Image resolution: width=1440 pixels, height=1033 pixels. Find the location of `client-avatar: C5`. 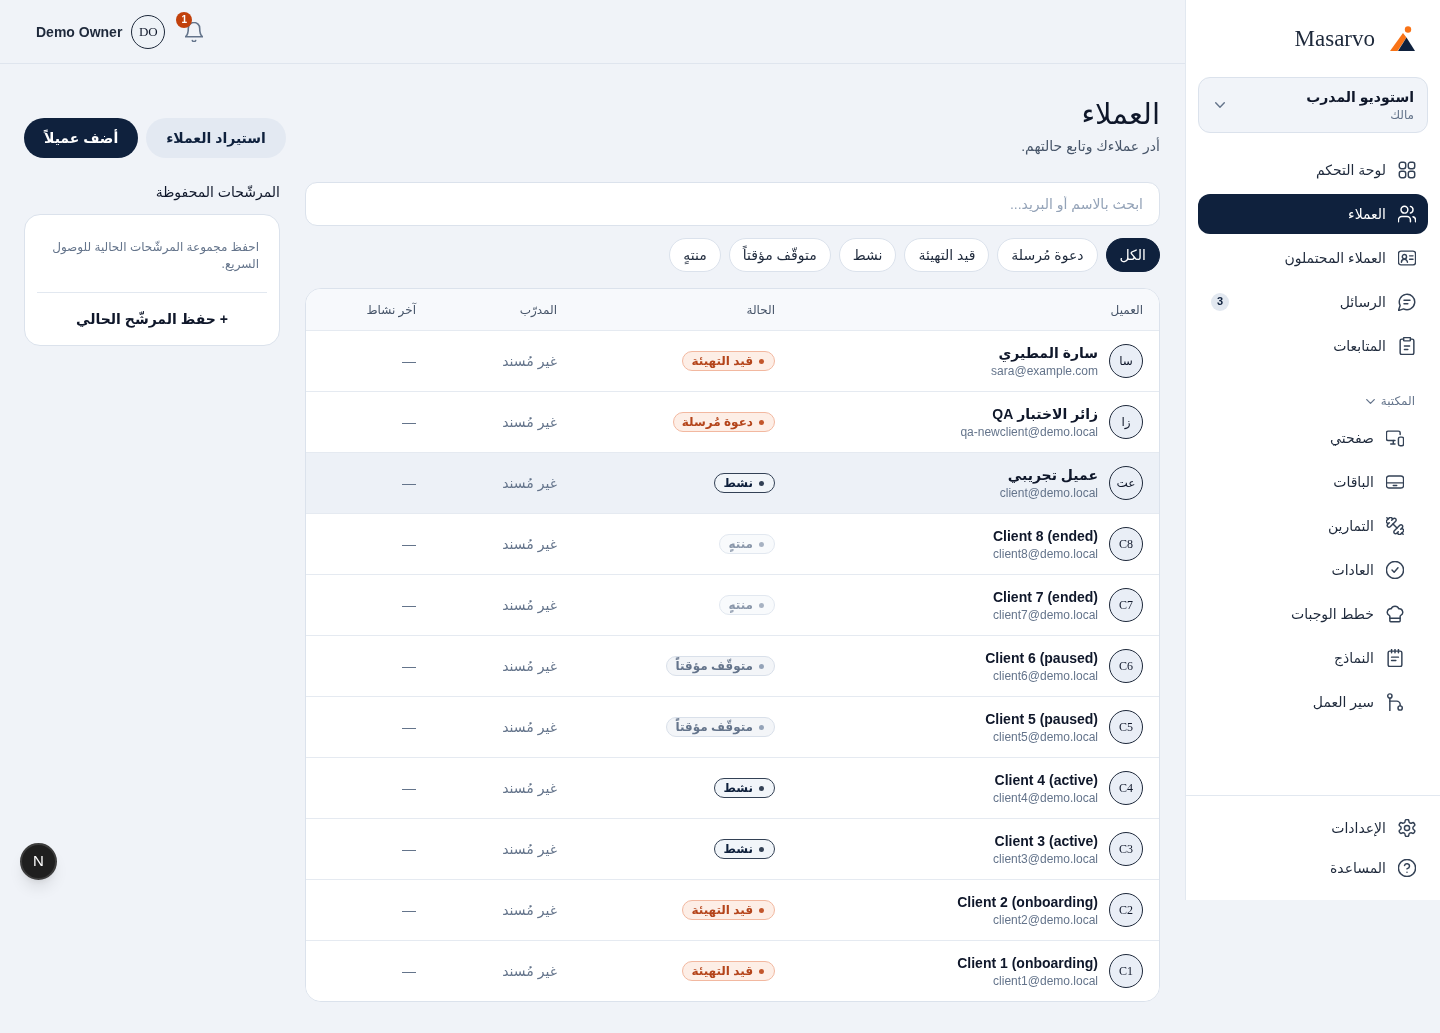

client-avatar: C5 is located at coordinates (1126, 727).